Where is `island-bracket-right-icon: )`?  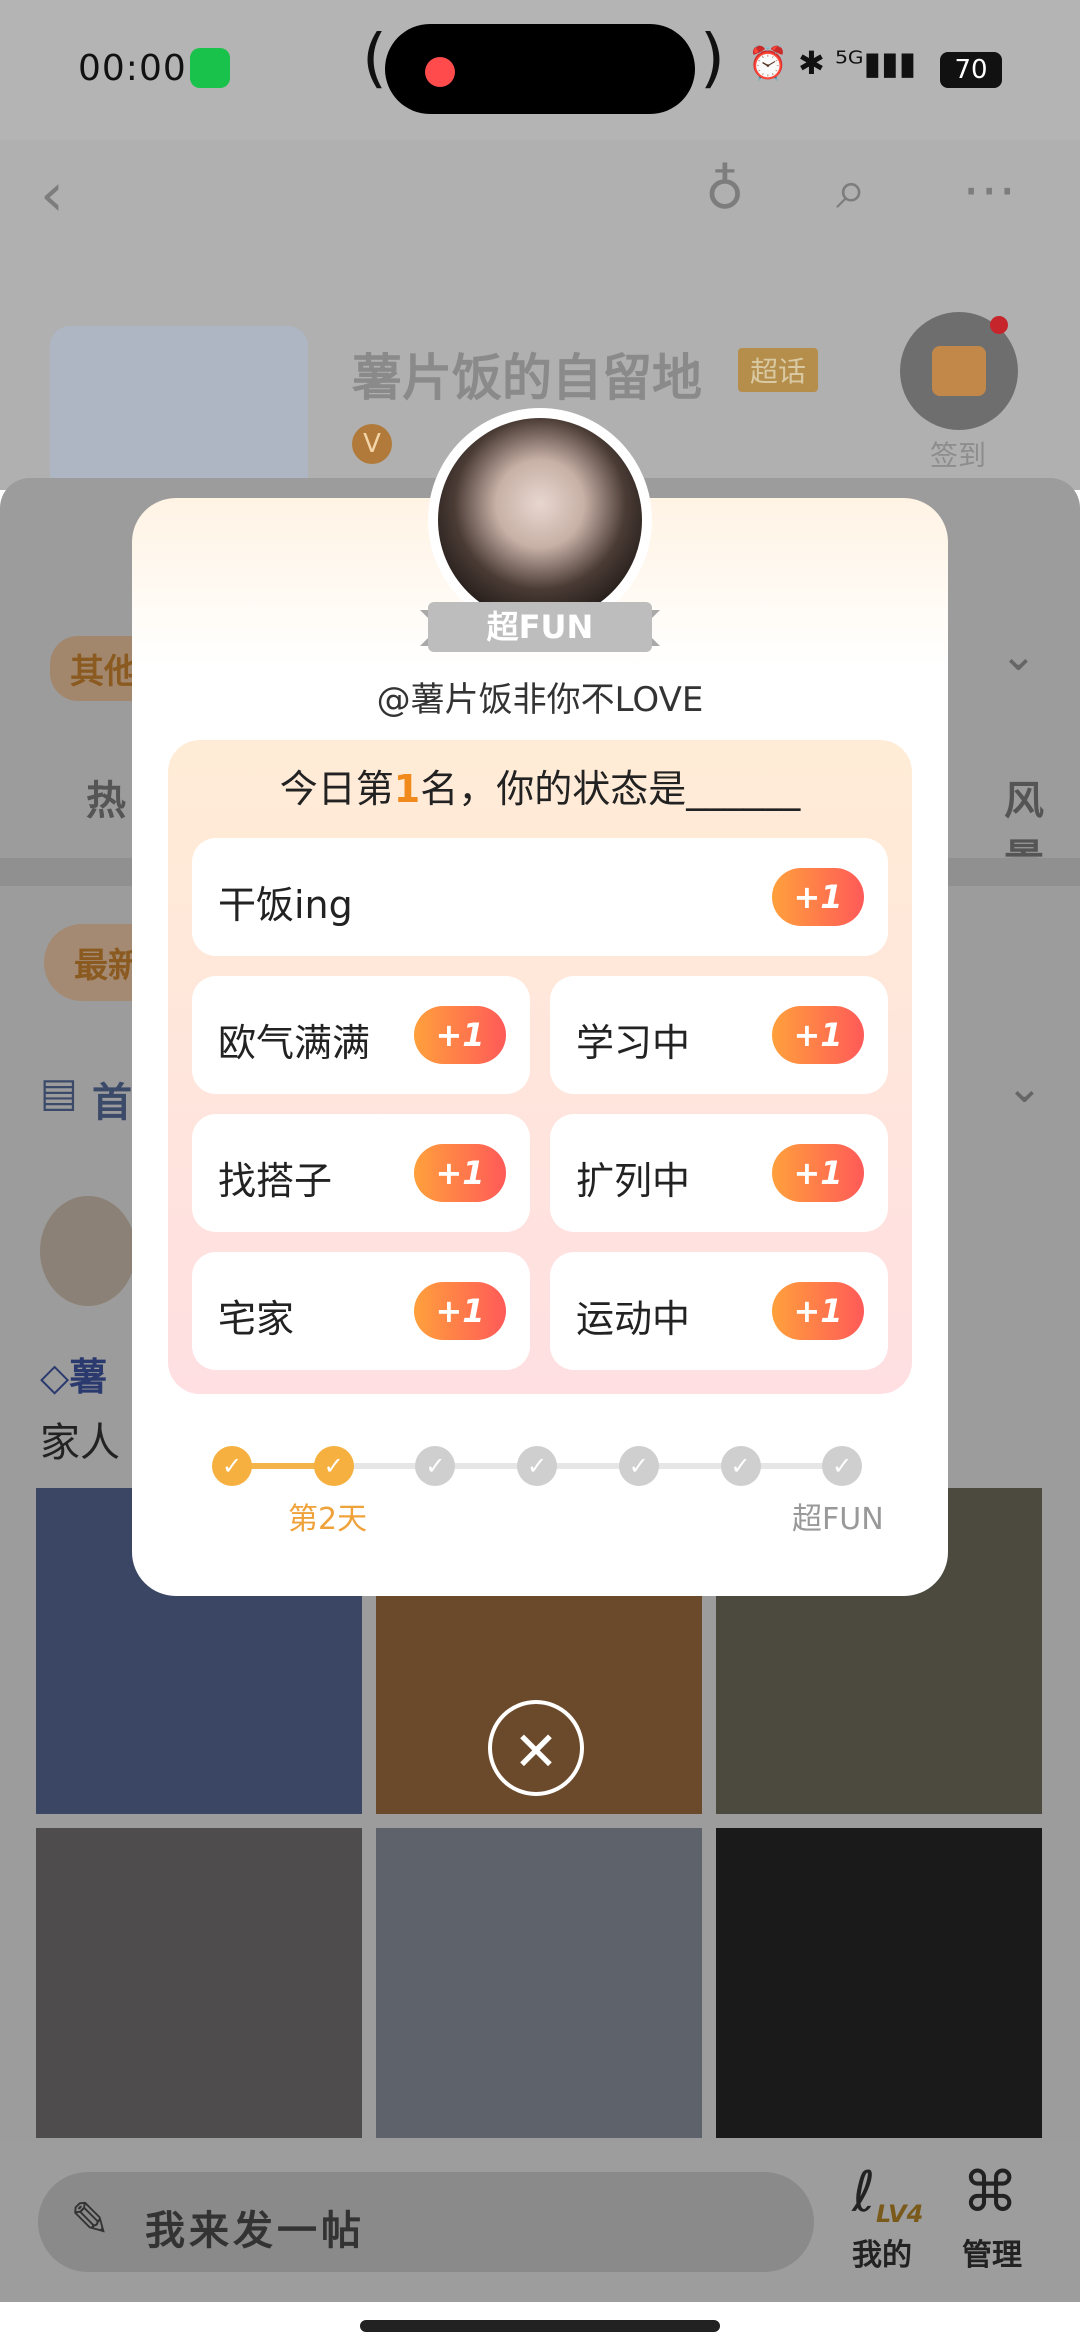
island-bracket-right-icon: ) is located at coordinates (712, 59).